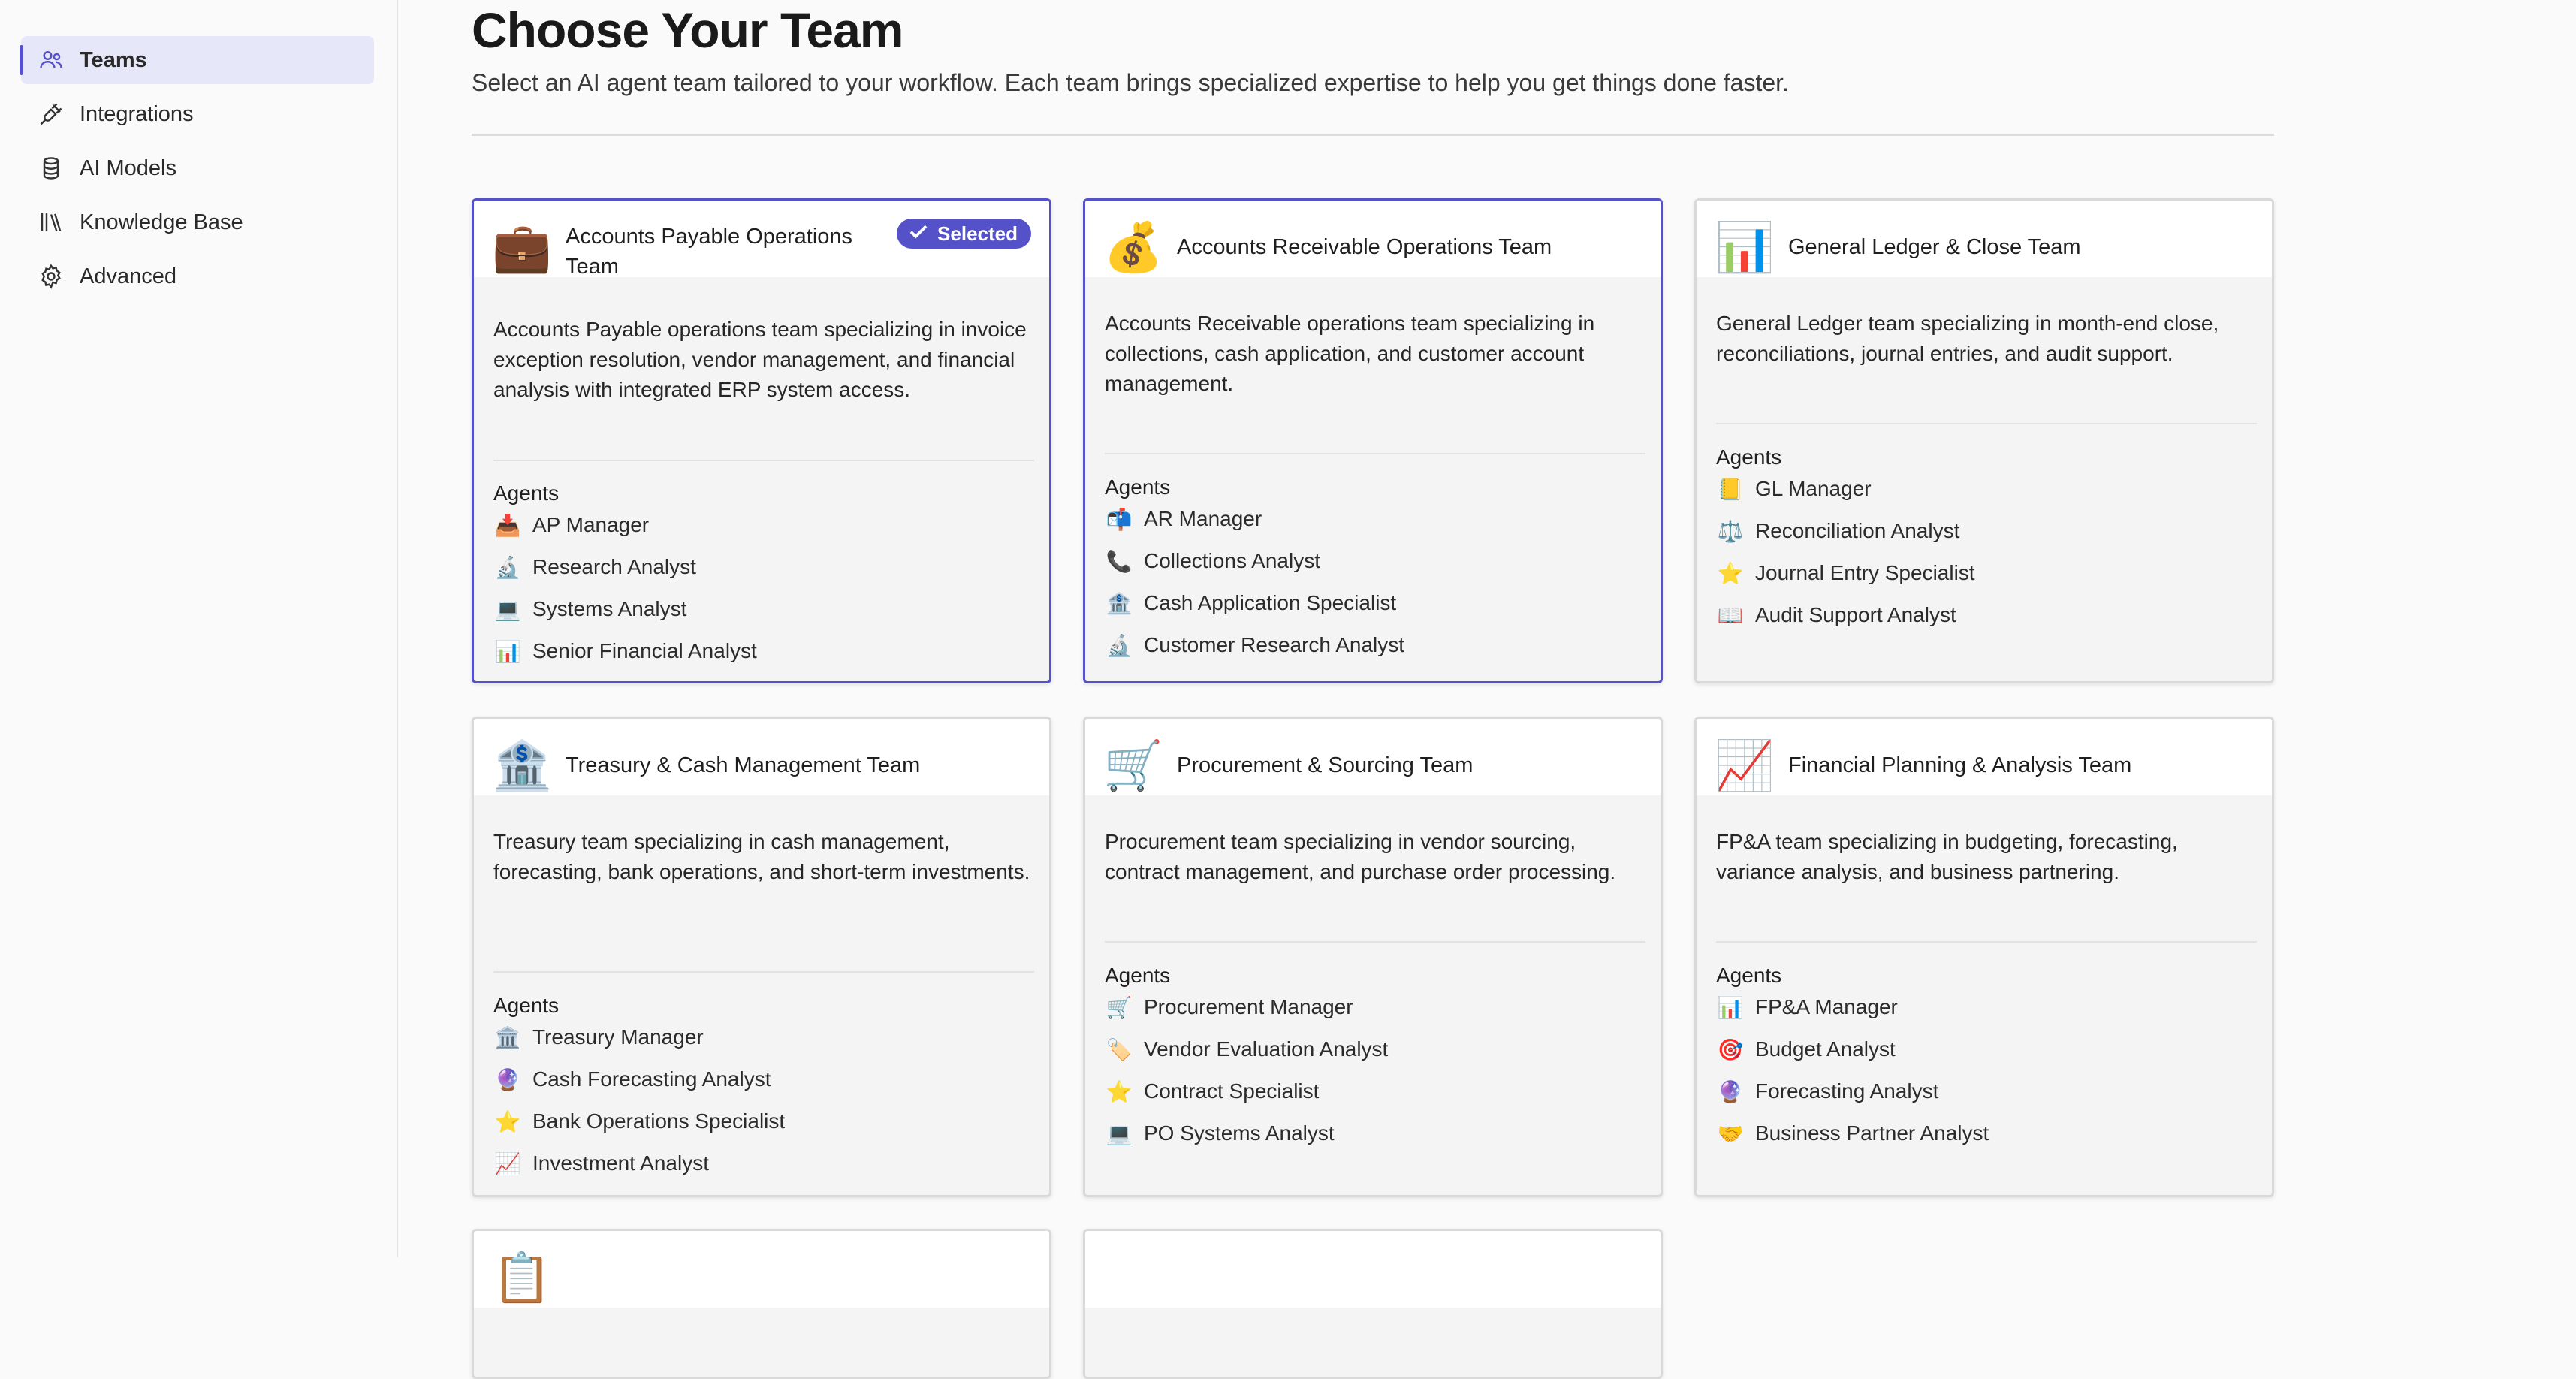  Describe the element at coordinates (590, 609) in the screenshot. I see `agent-item: 💻 Systems Analyst` at that location.